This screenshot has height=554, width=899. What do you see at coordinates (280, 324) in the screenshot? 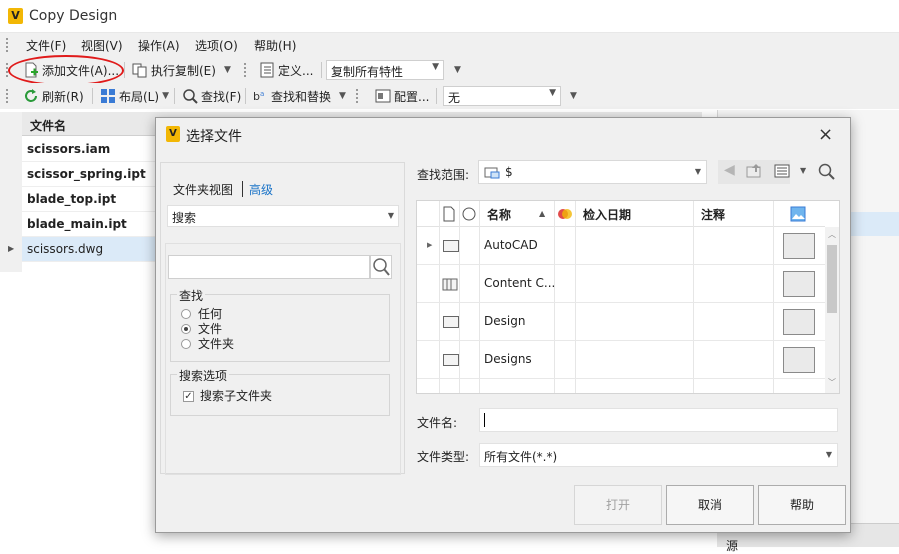
I see `find-group-box: 查找 任何 文件 文件夹` at bounding box center [280, 324].